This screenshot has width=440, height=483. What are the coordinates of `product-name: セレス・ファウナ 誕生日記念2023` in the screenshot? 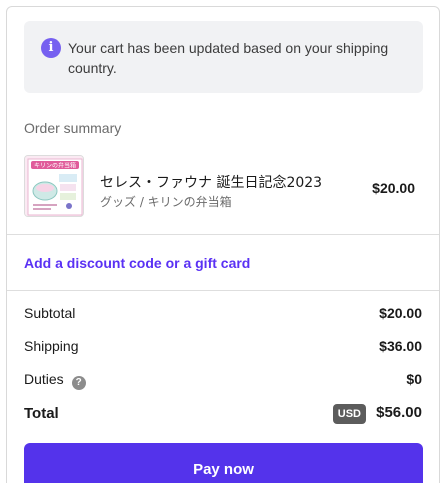 It's located at (211, 183).